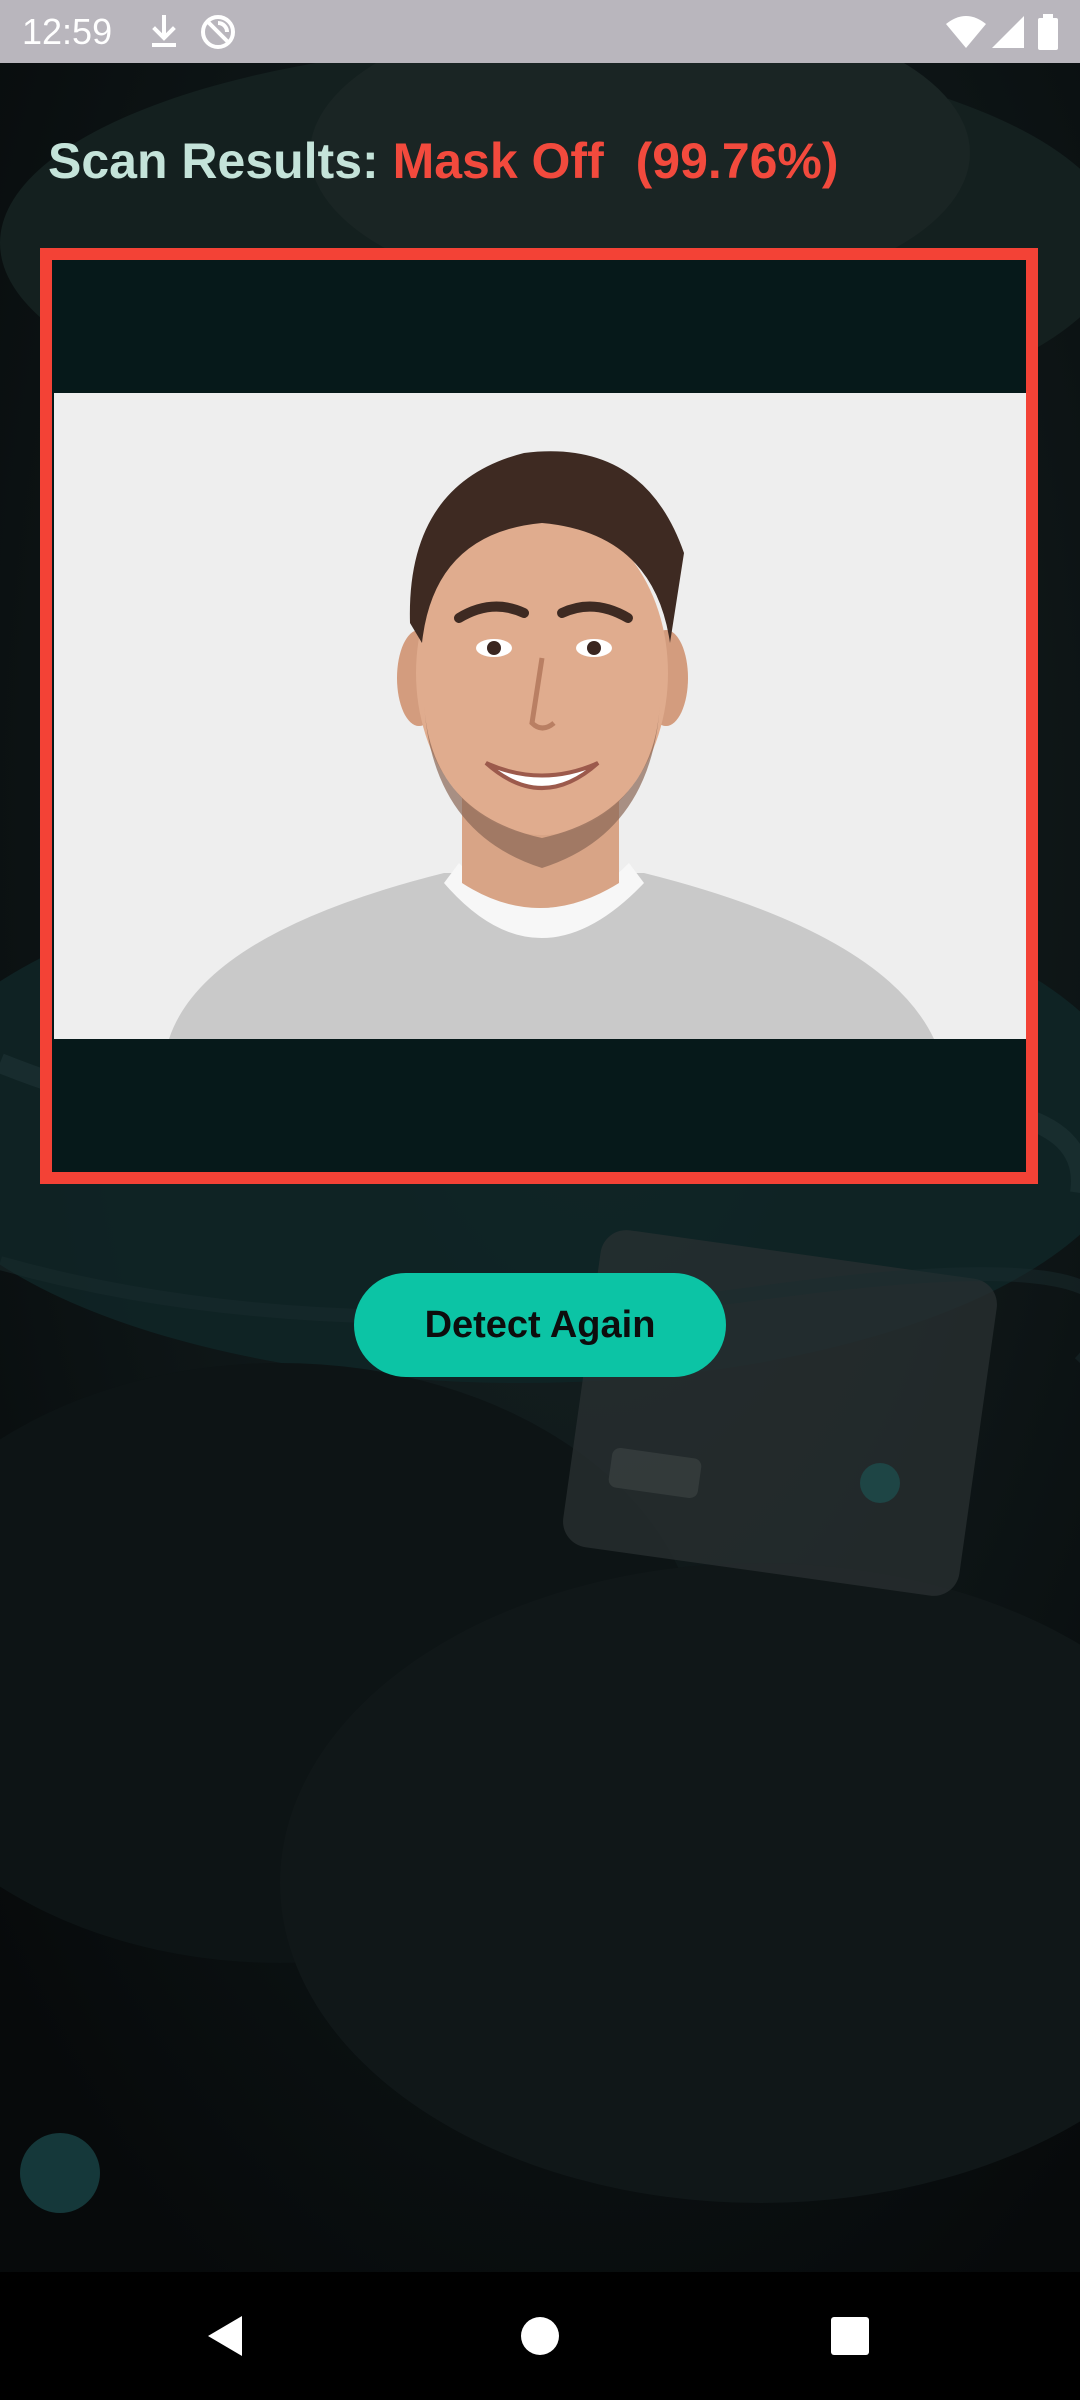 This screenshot has height=2400, width=1080. Describe the element at coordinates (218, 32) in the screenshot. I see `no-sync-icon` at that location.